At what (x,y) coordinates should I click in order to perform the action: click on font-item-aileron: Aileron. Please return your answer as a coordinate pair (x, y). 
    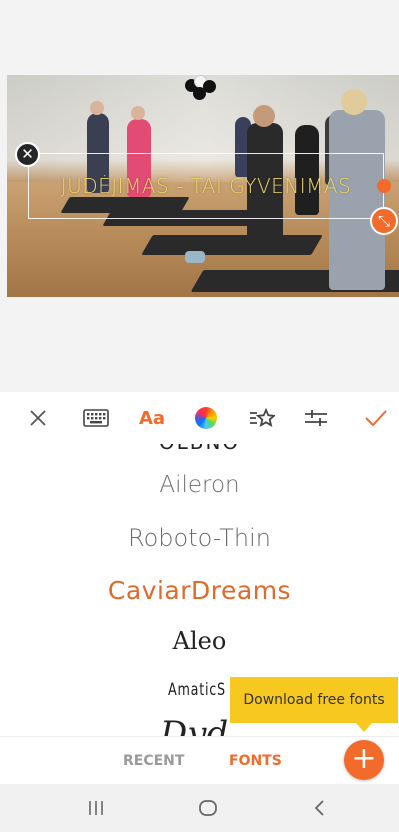
    Looking at the image, I should click on (199, 485).